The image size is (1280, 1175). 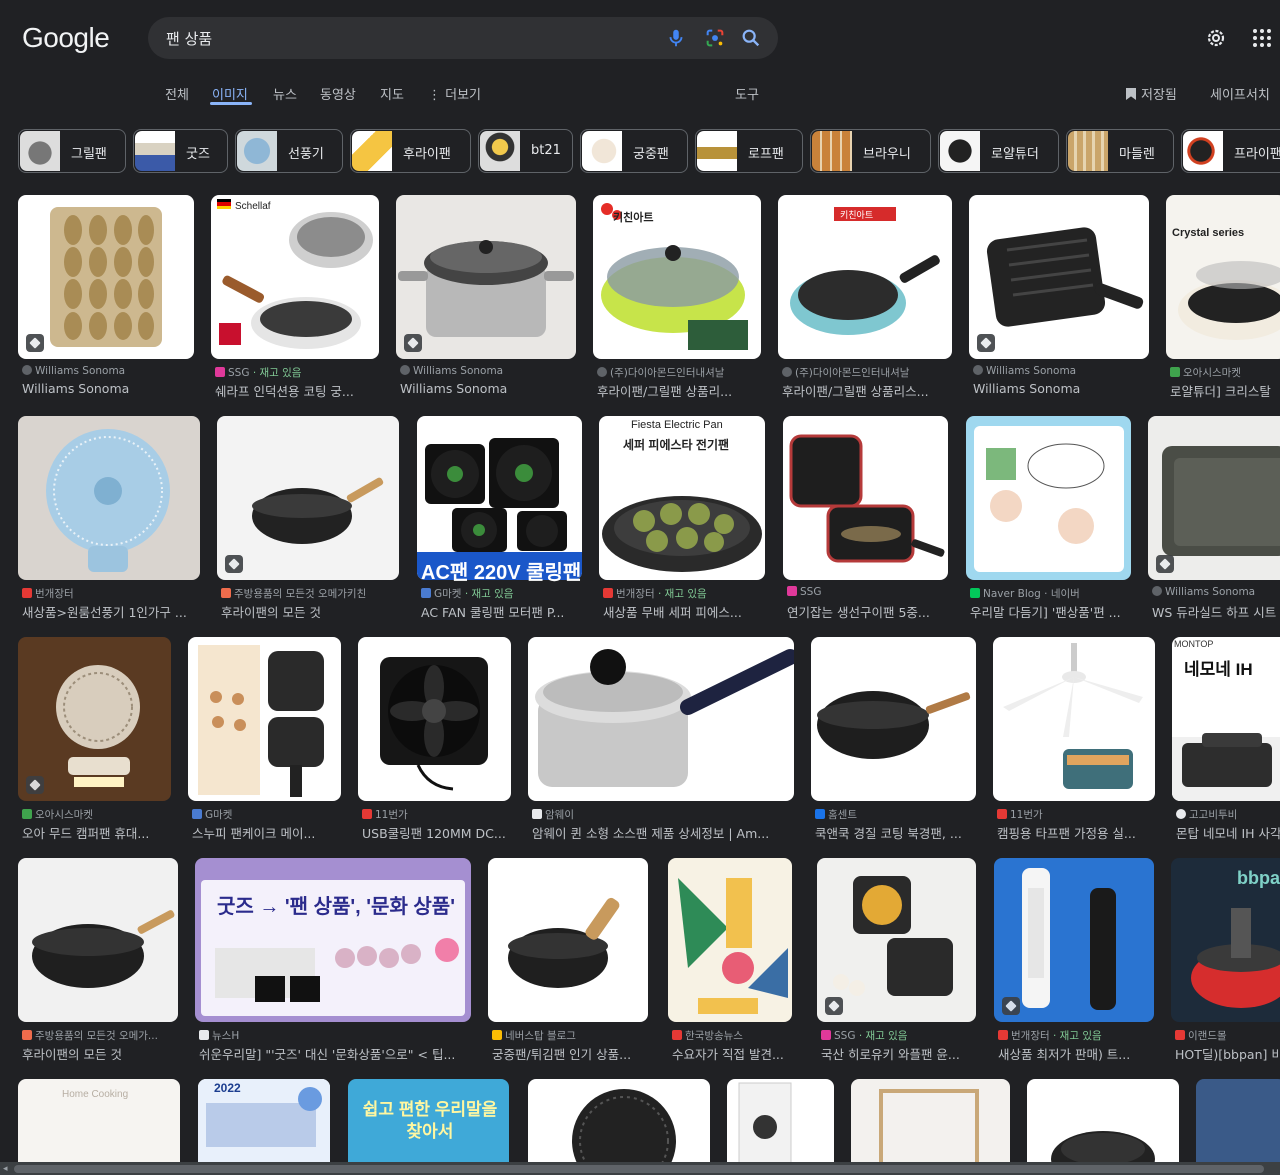 I want to click on scrollbar-thumb, so click(x=639, y=1169).